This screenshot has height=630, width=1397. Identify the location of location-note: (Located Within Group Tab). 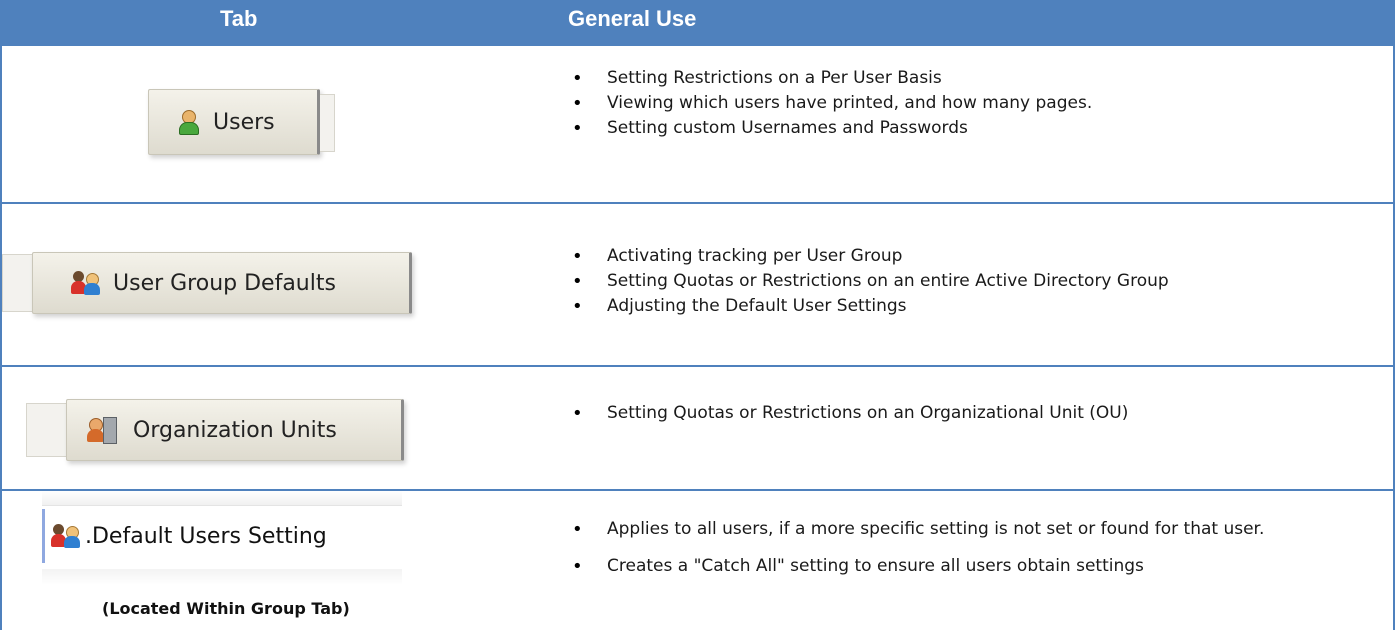
(226, 608).